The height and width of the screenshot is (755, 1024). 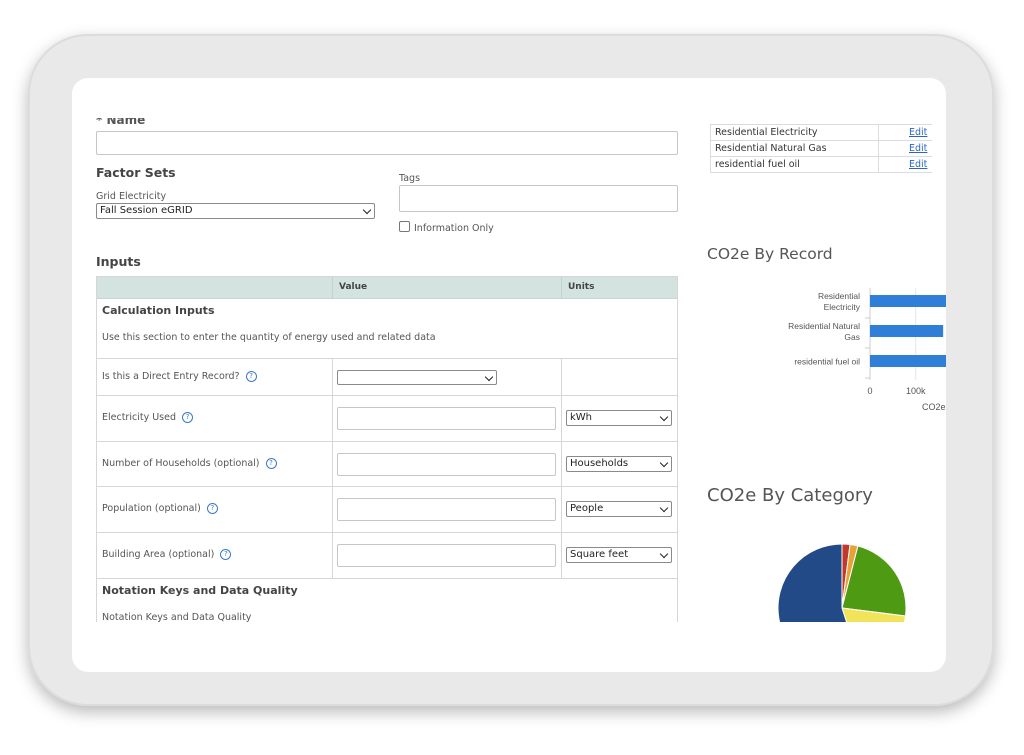 I want to click on table-row: Electricity Used ? kWh, so click(x=387, y=418).